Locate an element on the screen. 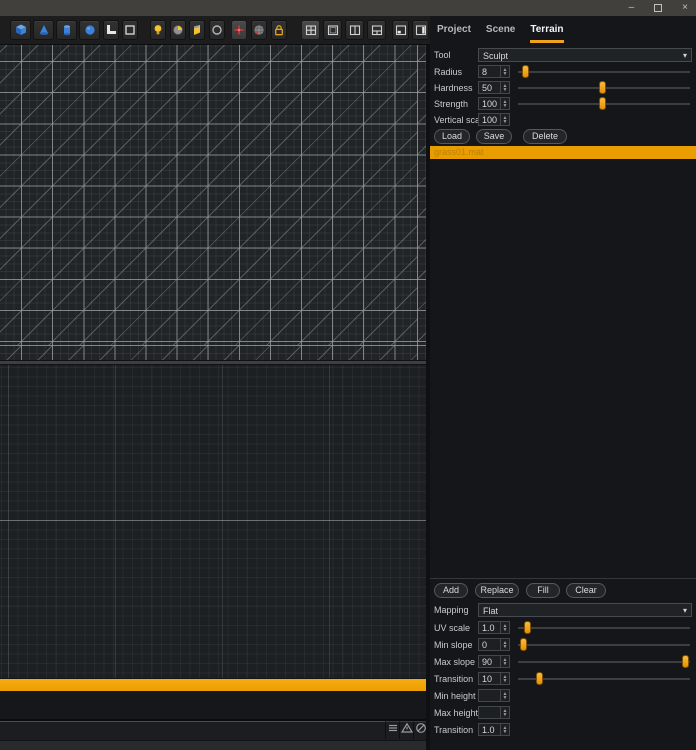  tool-dropdown: Sculpt ▾ is located at coordinates (585, 55).